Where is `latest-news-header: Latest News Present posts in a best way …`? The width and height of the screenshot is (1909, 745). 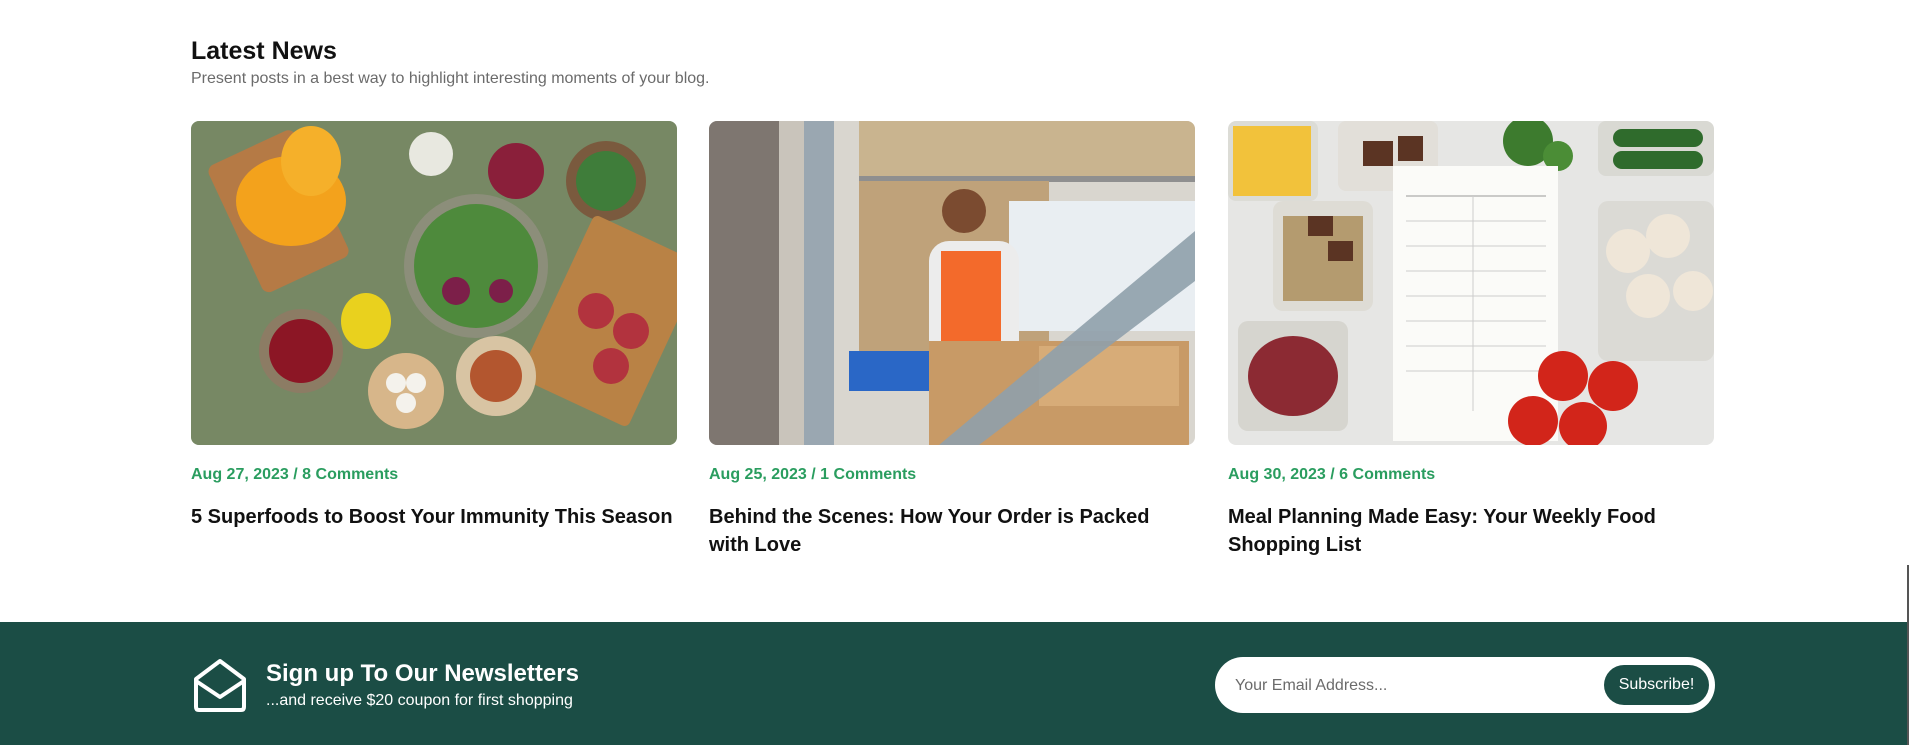
latest-news-header: Latest News Present posts in a best way … is located at coordinates (953, 62).